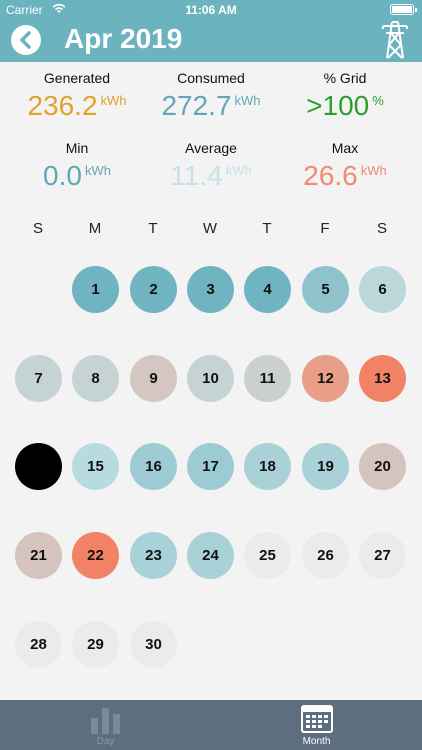 Image resolution: width=422 pixels, height=750 pixels. Describe the element at coordinates (325, 289) in the screenshot. I see `calendar-day: 5` at that location.